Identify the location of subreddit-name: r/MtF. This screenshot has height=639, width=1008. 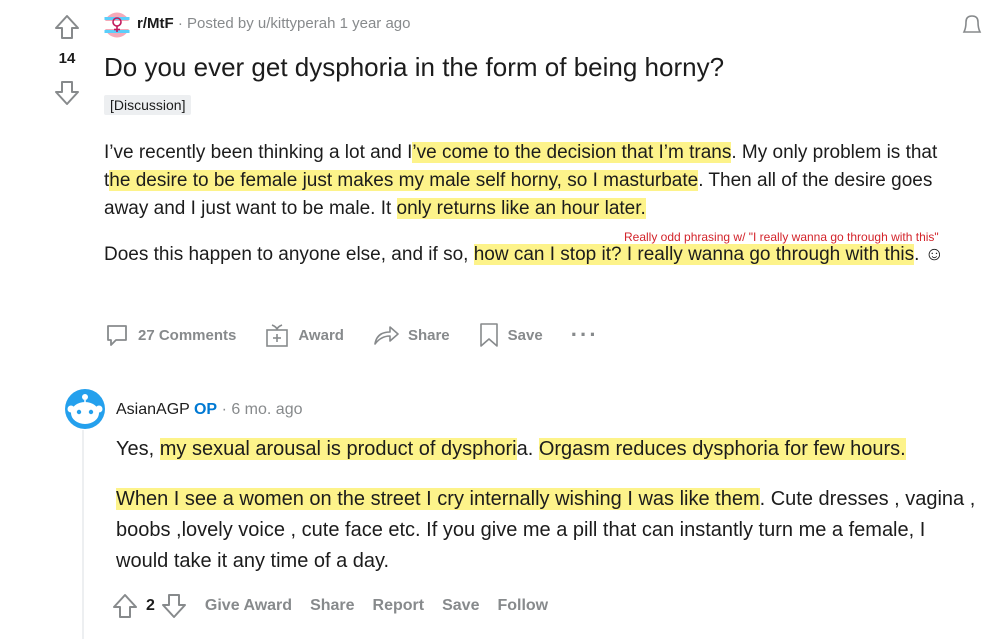
(155, 23).